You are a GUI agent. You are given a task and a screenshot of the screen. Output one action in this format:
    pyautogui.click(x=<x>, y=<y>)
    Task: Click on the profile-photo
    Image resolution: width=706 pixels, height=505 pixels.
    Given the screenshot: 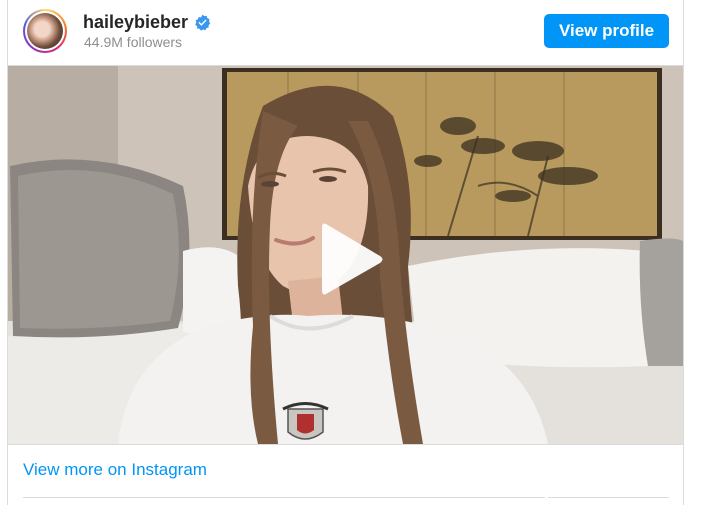 What is the action you would take?
    pyautogui.click(x=45, y=31)
    